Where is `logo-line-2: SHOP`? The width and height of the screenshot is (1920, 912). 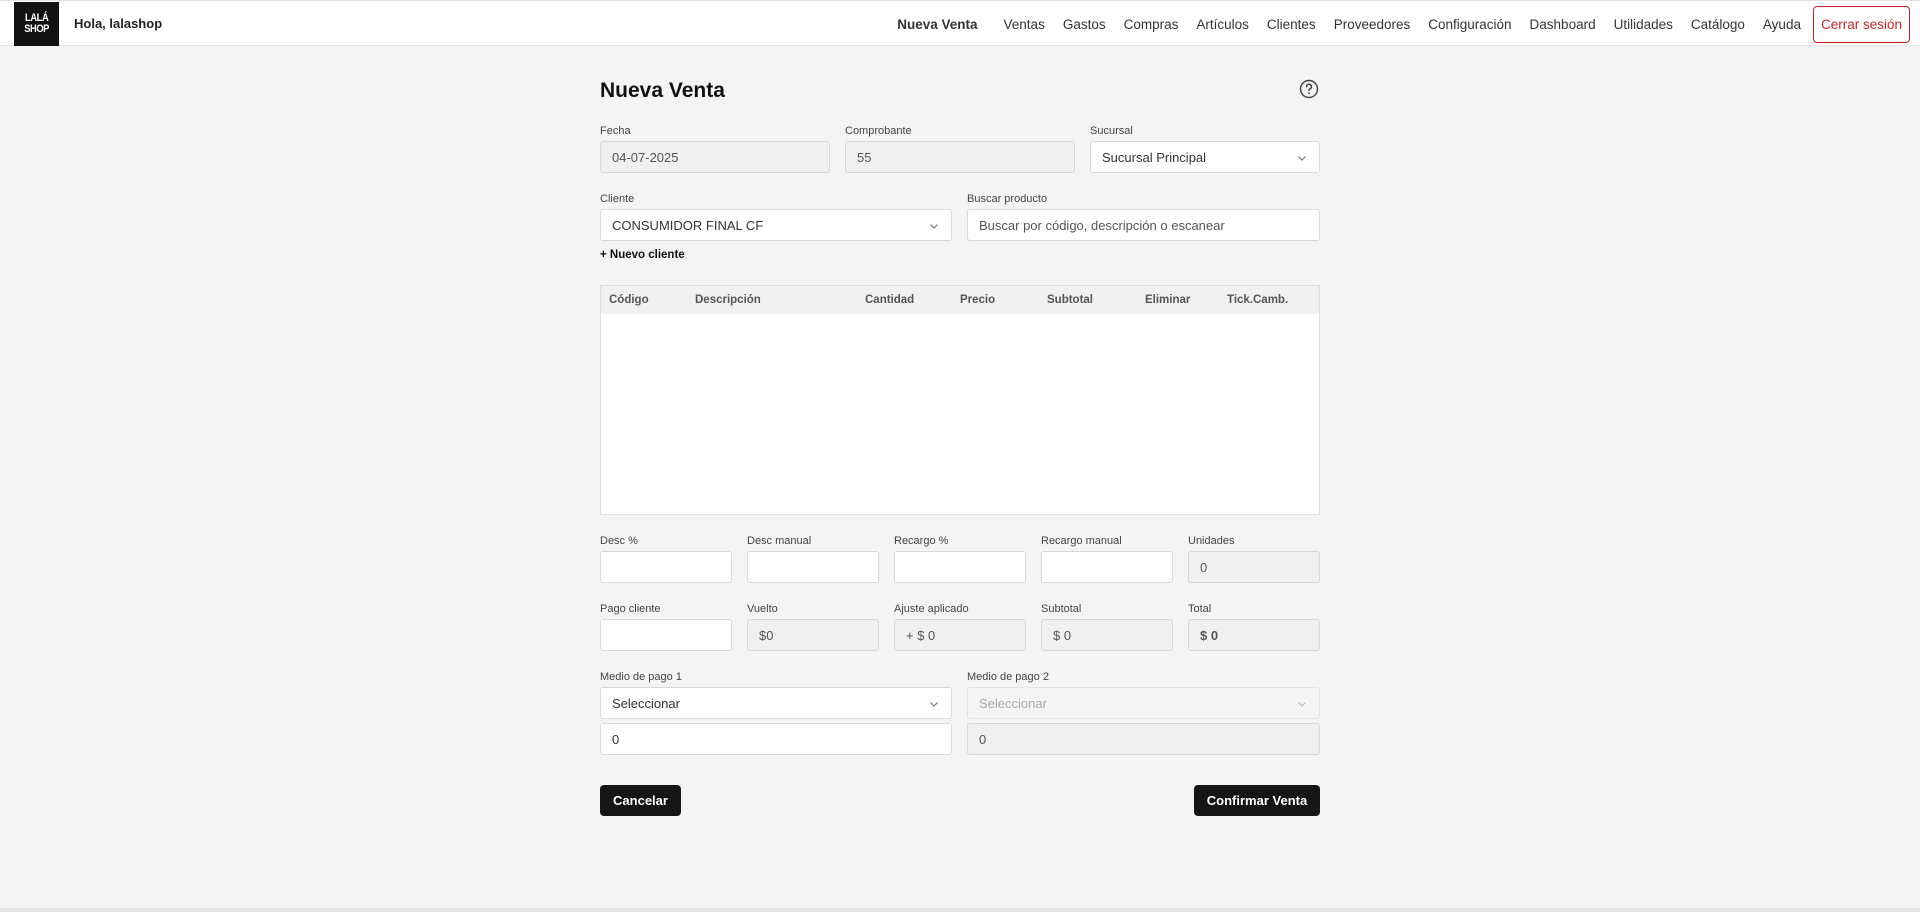
logo-line-2: SHOP is located at coordinates (36, 29).